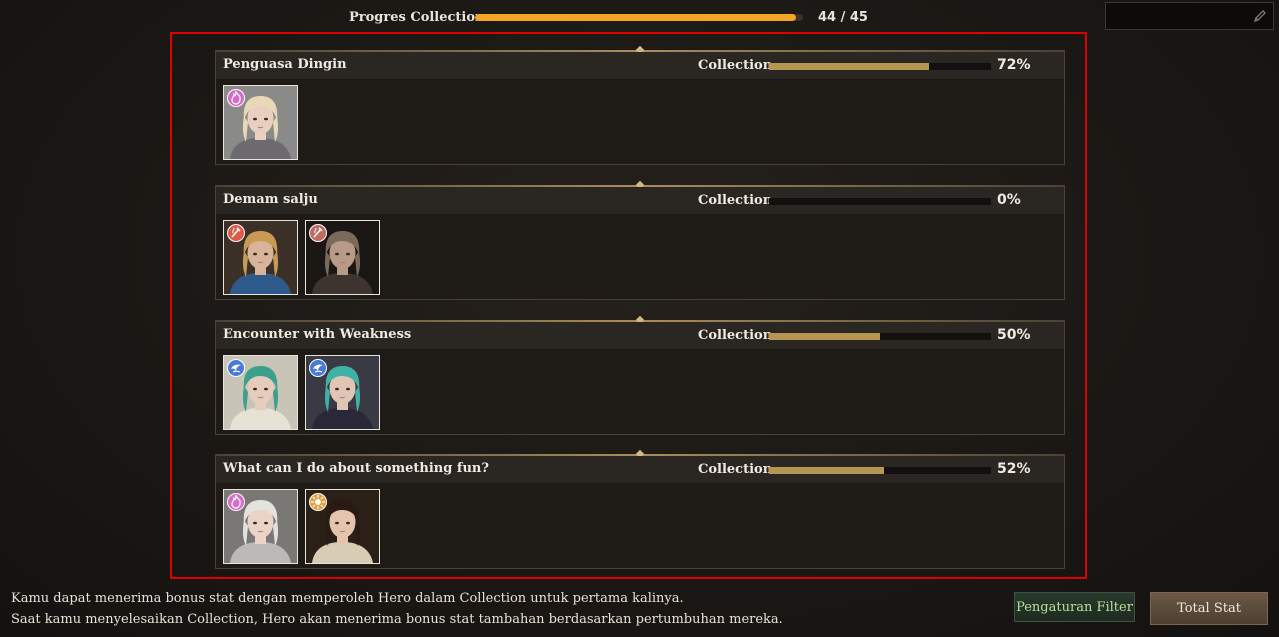 The height and width of the screenshot is (637, 1279). I want to click on collection-progress-count: 44 / 45, so click(843, 17).